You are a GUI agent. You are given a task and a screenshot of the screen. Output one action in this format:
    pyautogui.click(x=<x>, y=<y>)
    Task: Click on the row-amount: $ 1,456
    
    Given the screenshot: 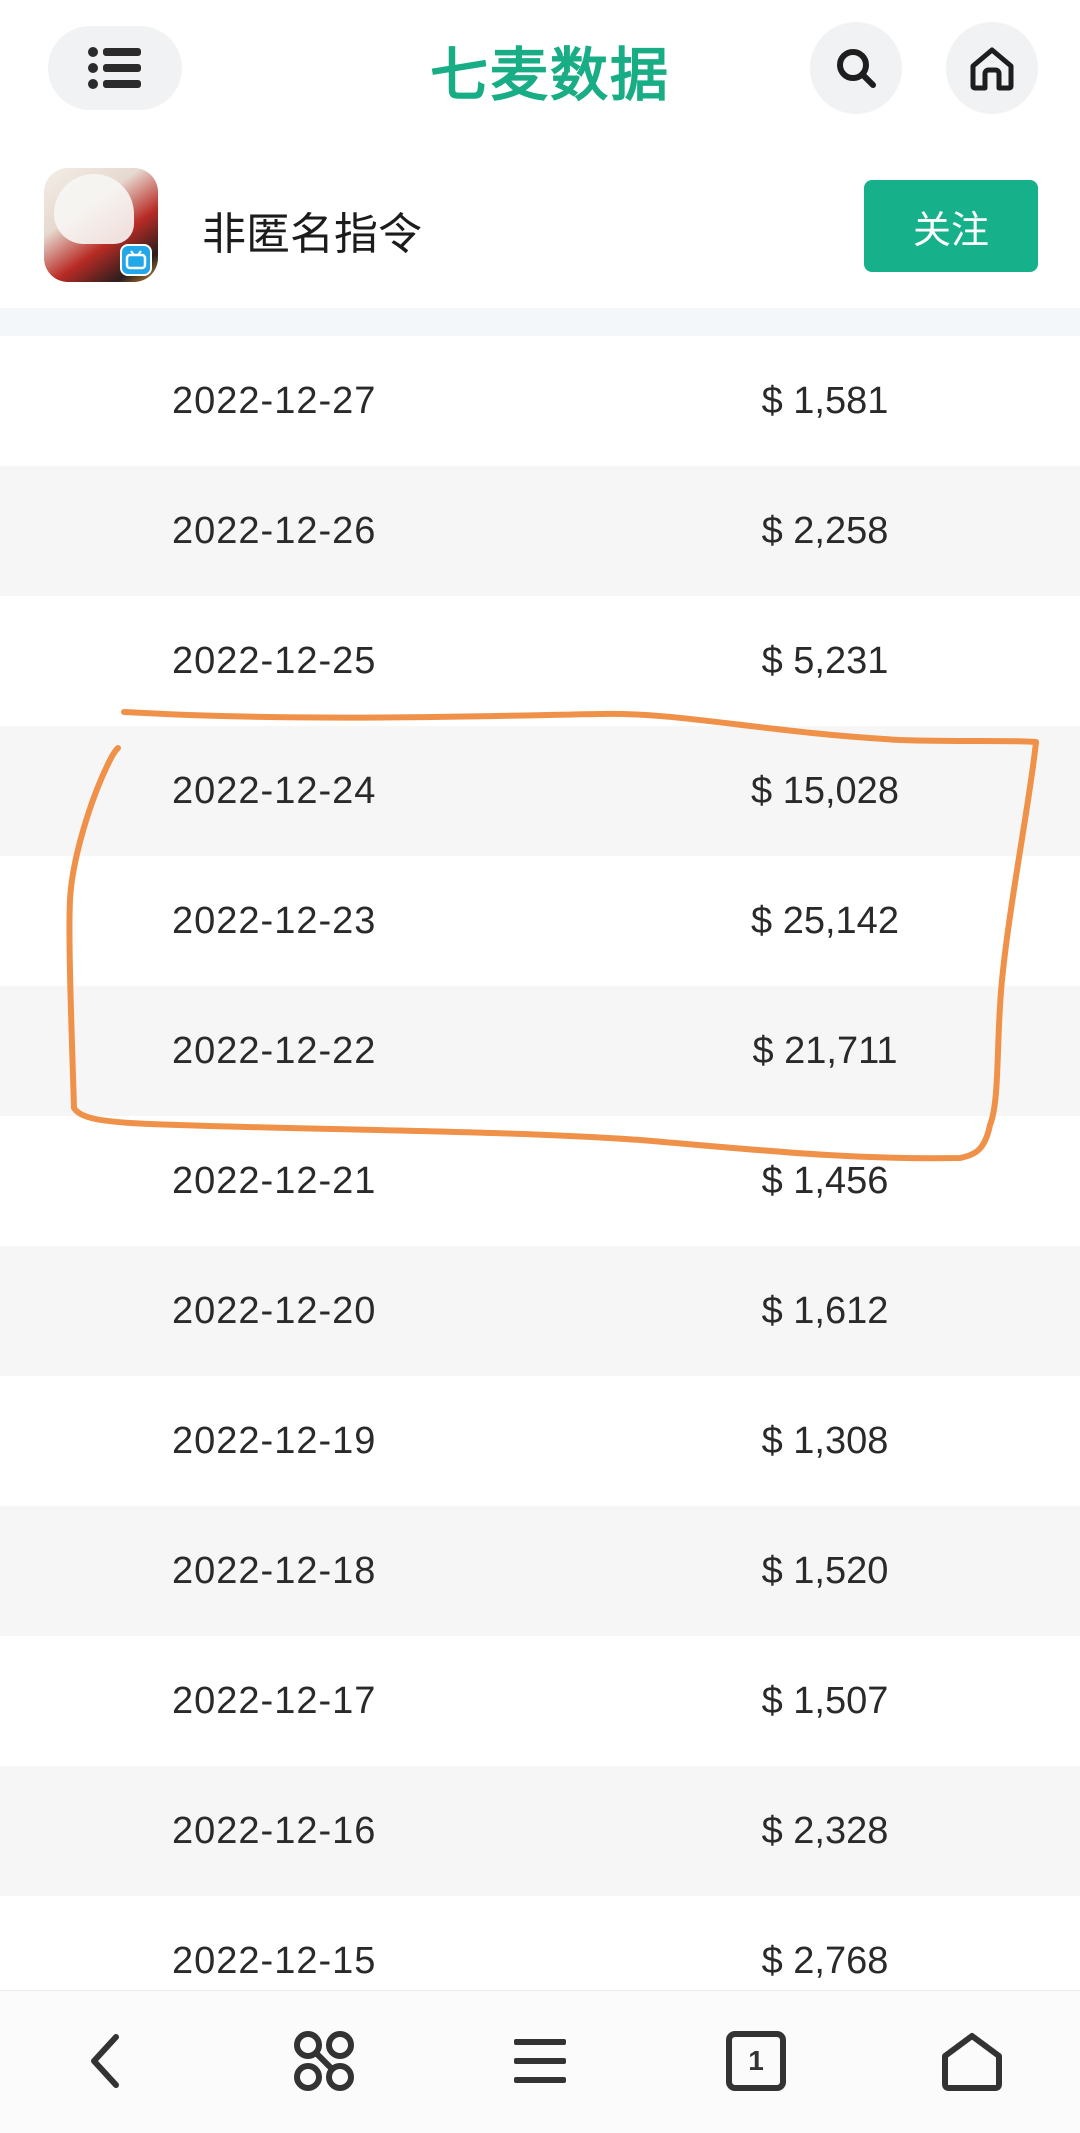 What is the action you would take?
    pyautogui.click(x=825, y=1180)
    